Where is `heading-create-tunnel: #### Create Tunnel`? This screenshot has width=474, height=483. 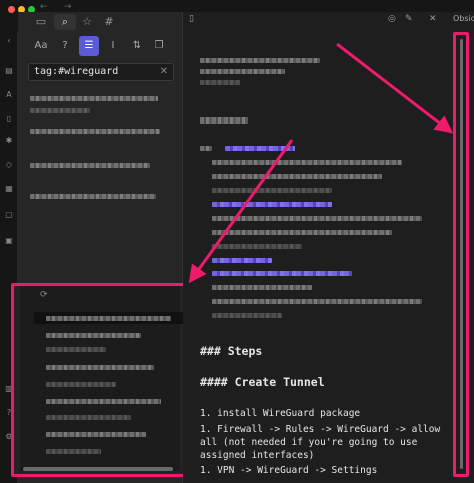
heading-create-tunnel: #### Create Tunnel is located at coordinates (262, 382).